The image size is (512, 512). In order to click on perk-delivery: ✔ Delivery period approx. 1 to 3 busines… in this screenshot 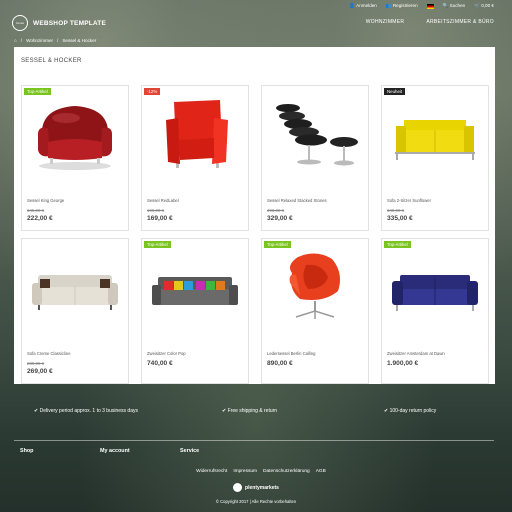, I will do `click(86, 411)`.